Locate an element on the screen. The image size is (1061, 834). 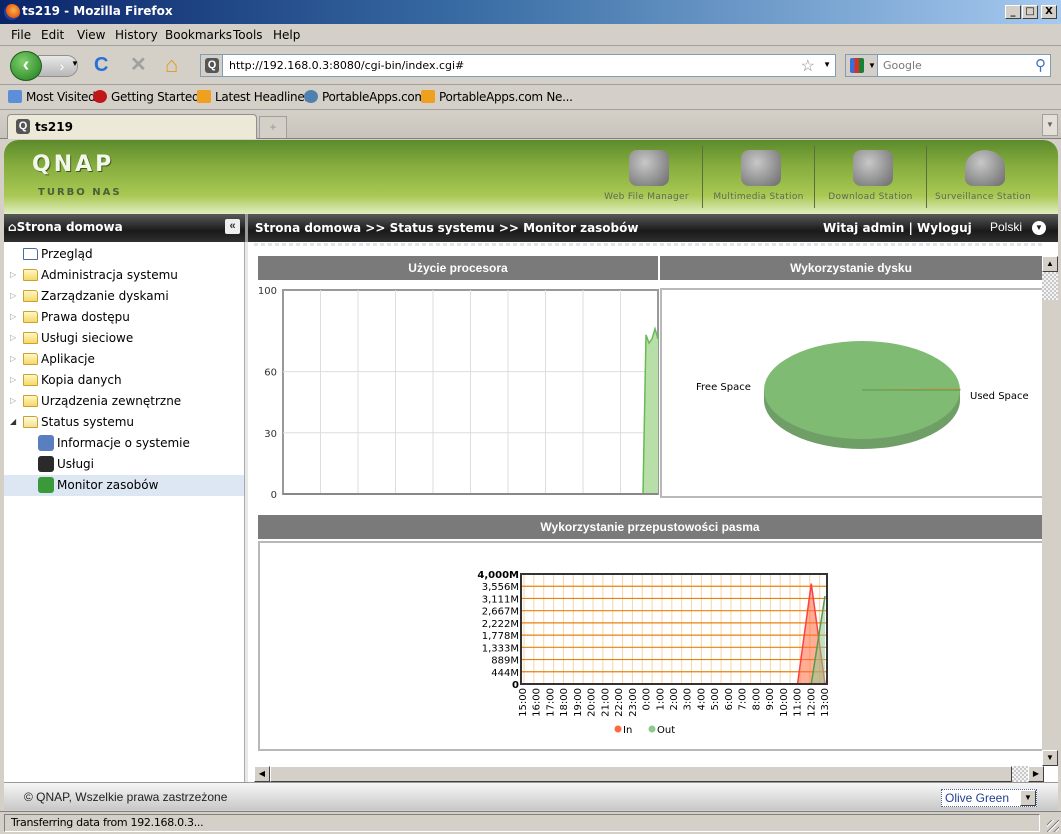
scroll-up-button: ▲ is located at coordinates (1050, 264).